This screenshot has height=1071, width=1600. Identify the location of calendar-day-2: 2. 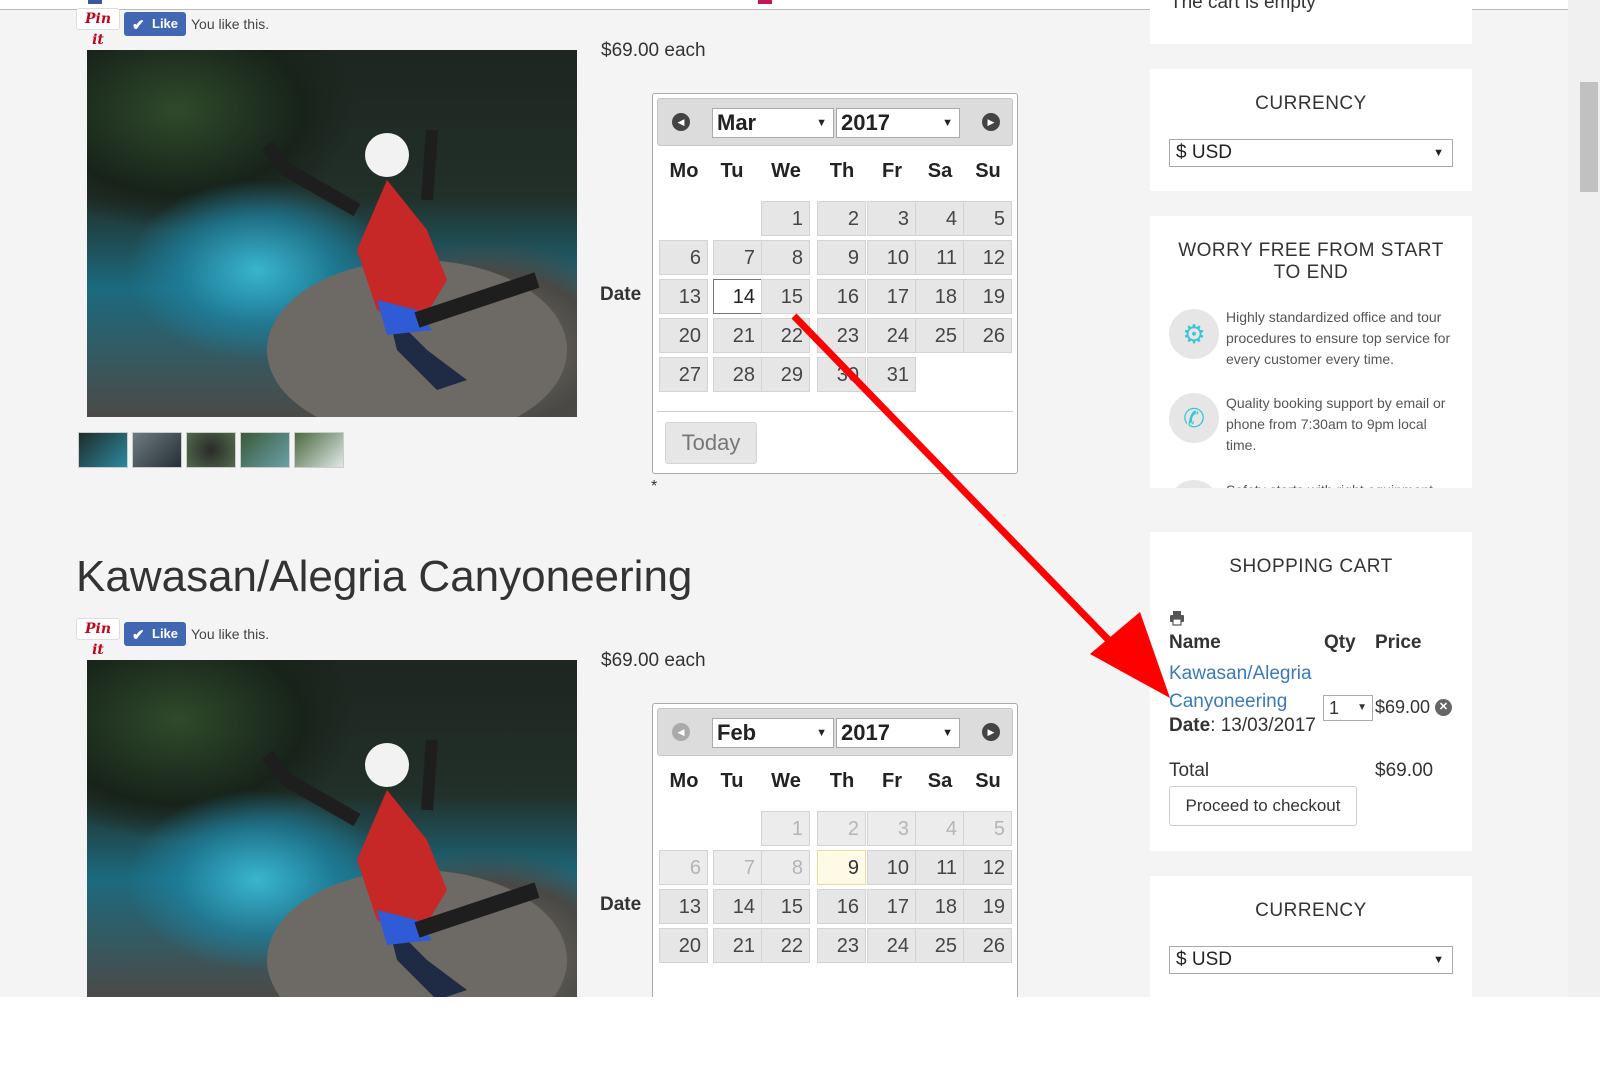
(841, 218).